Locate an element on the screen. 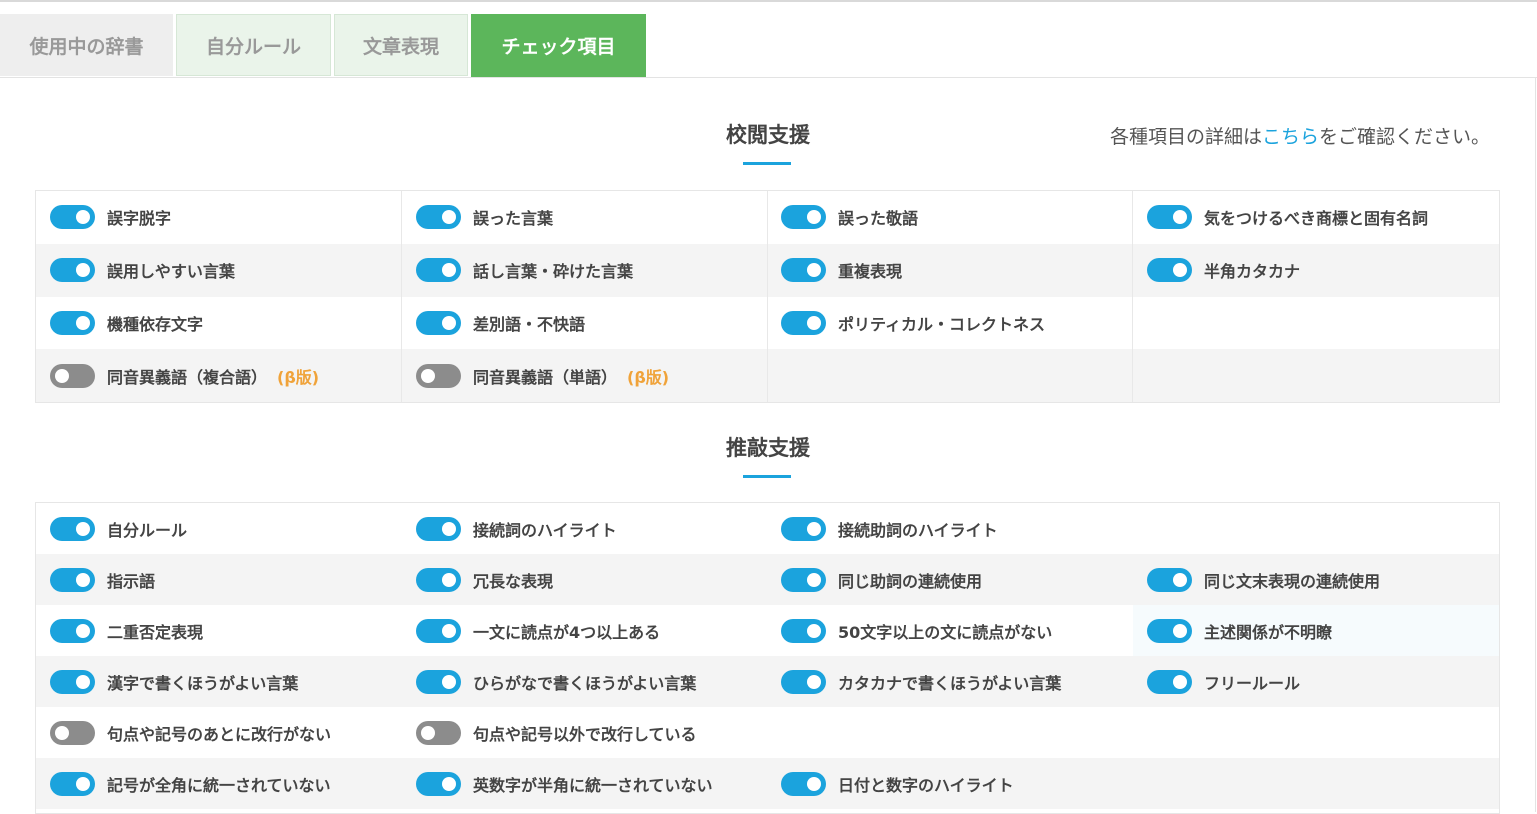 This screenshot has height=814, width=1537. setting-label-text: ひらがなで書くほうがよい言葉 is located at coordinates (585, 683).